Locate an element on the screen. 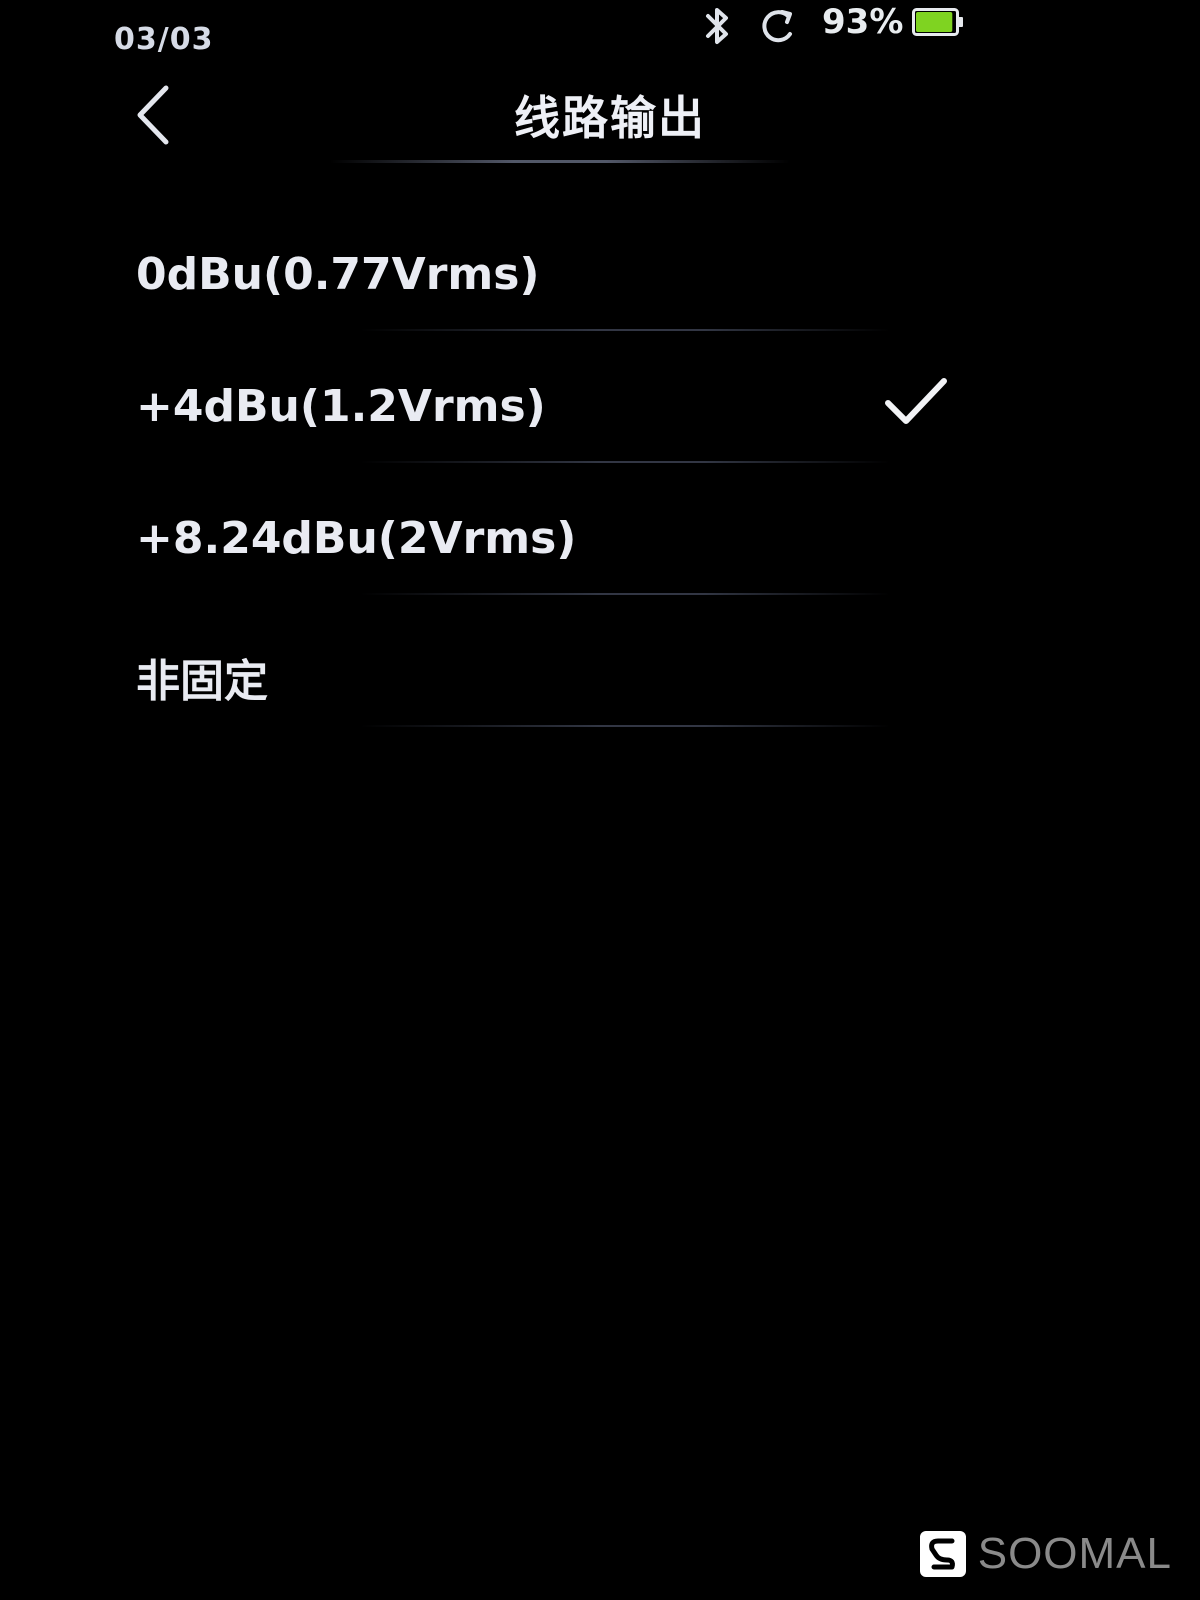  battery-icon is located at coordinates (937, 22).